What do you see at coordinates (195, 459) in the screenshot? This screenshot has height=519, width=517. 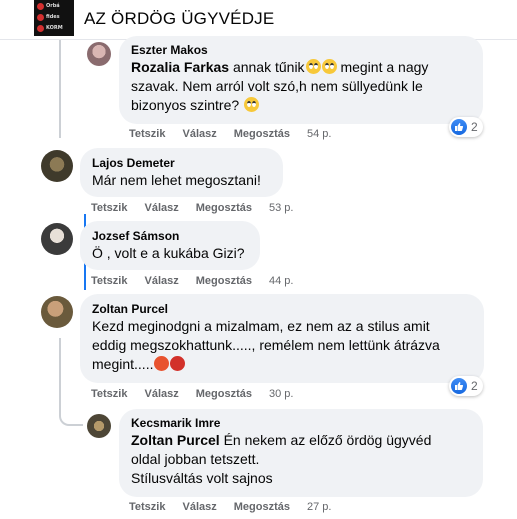 I see `comment-text-part: oldal jobban tetszett.` at bounding box center [195, 459].